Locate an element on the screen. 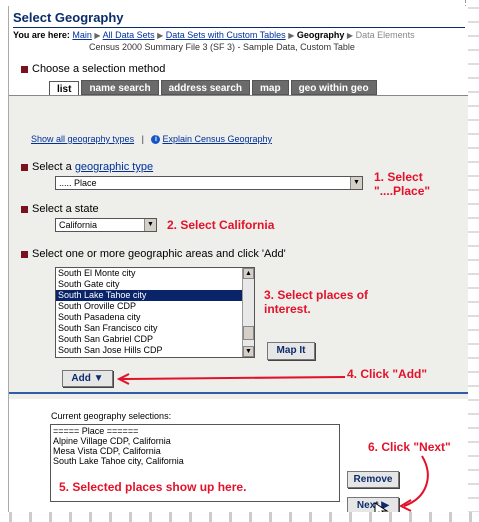  map-it-button: Map It is located at coordinates (291, 351).